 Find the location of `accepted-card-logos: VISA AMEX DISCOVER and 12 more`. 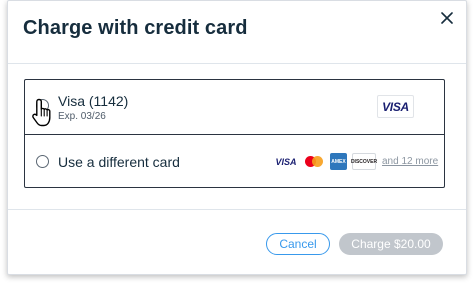

accepted-card-logos: VISA AMEX DISCOVER and 12 more is located at coordinates (356, 161).